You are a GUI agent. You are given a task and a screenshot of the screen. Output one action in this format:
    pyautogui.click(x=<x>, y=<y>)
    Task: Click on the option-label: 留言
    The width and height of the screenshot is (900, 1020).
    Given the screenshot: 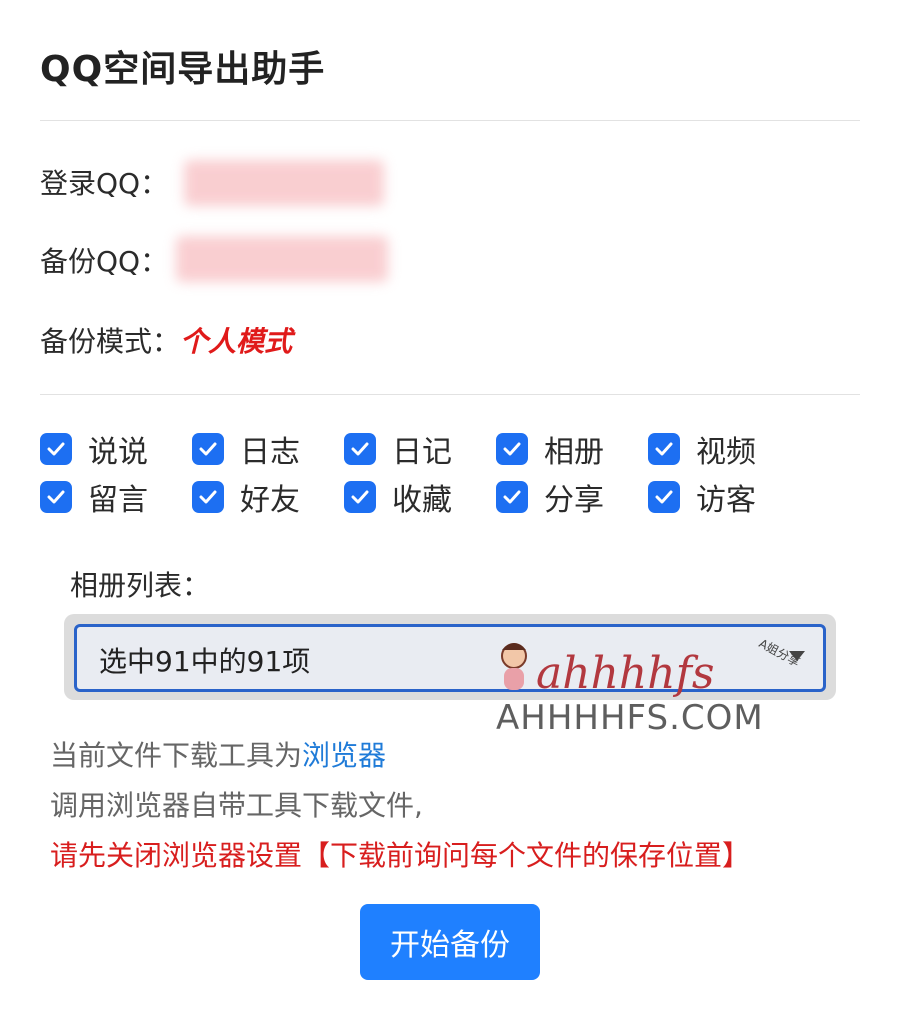 What is the action you would take?
    pyautogui.click(x=118, y=500)
    